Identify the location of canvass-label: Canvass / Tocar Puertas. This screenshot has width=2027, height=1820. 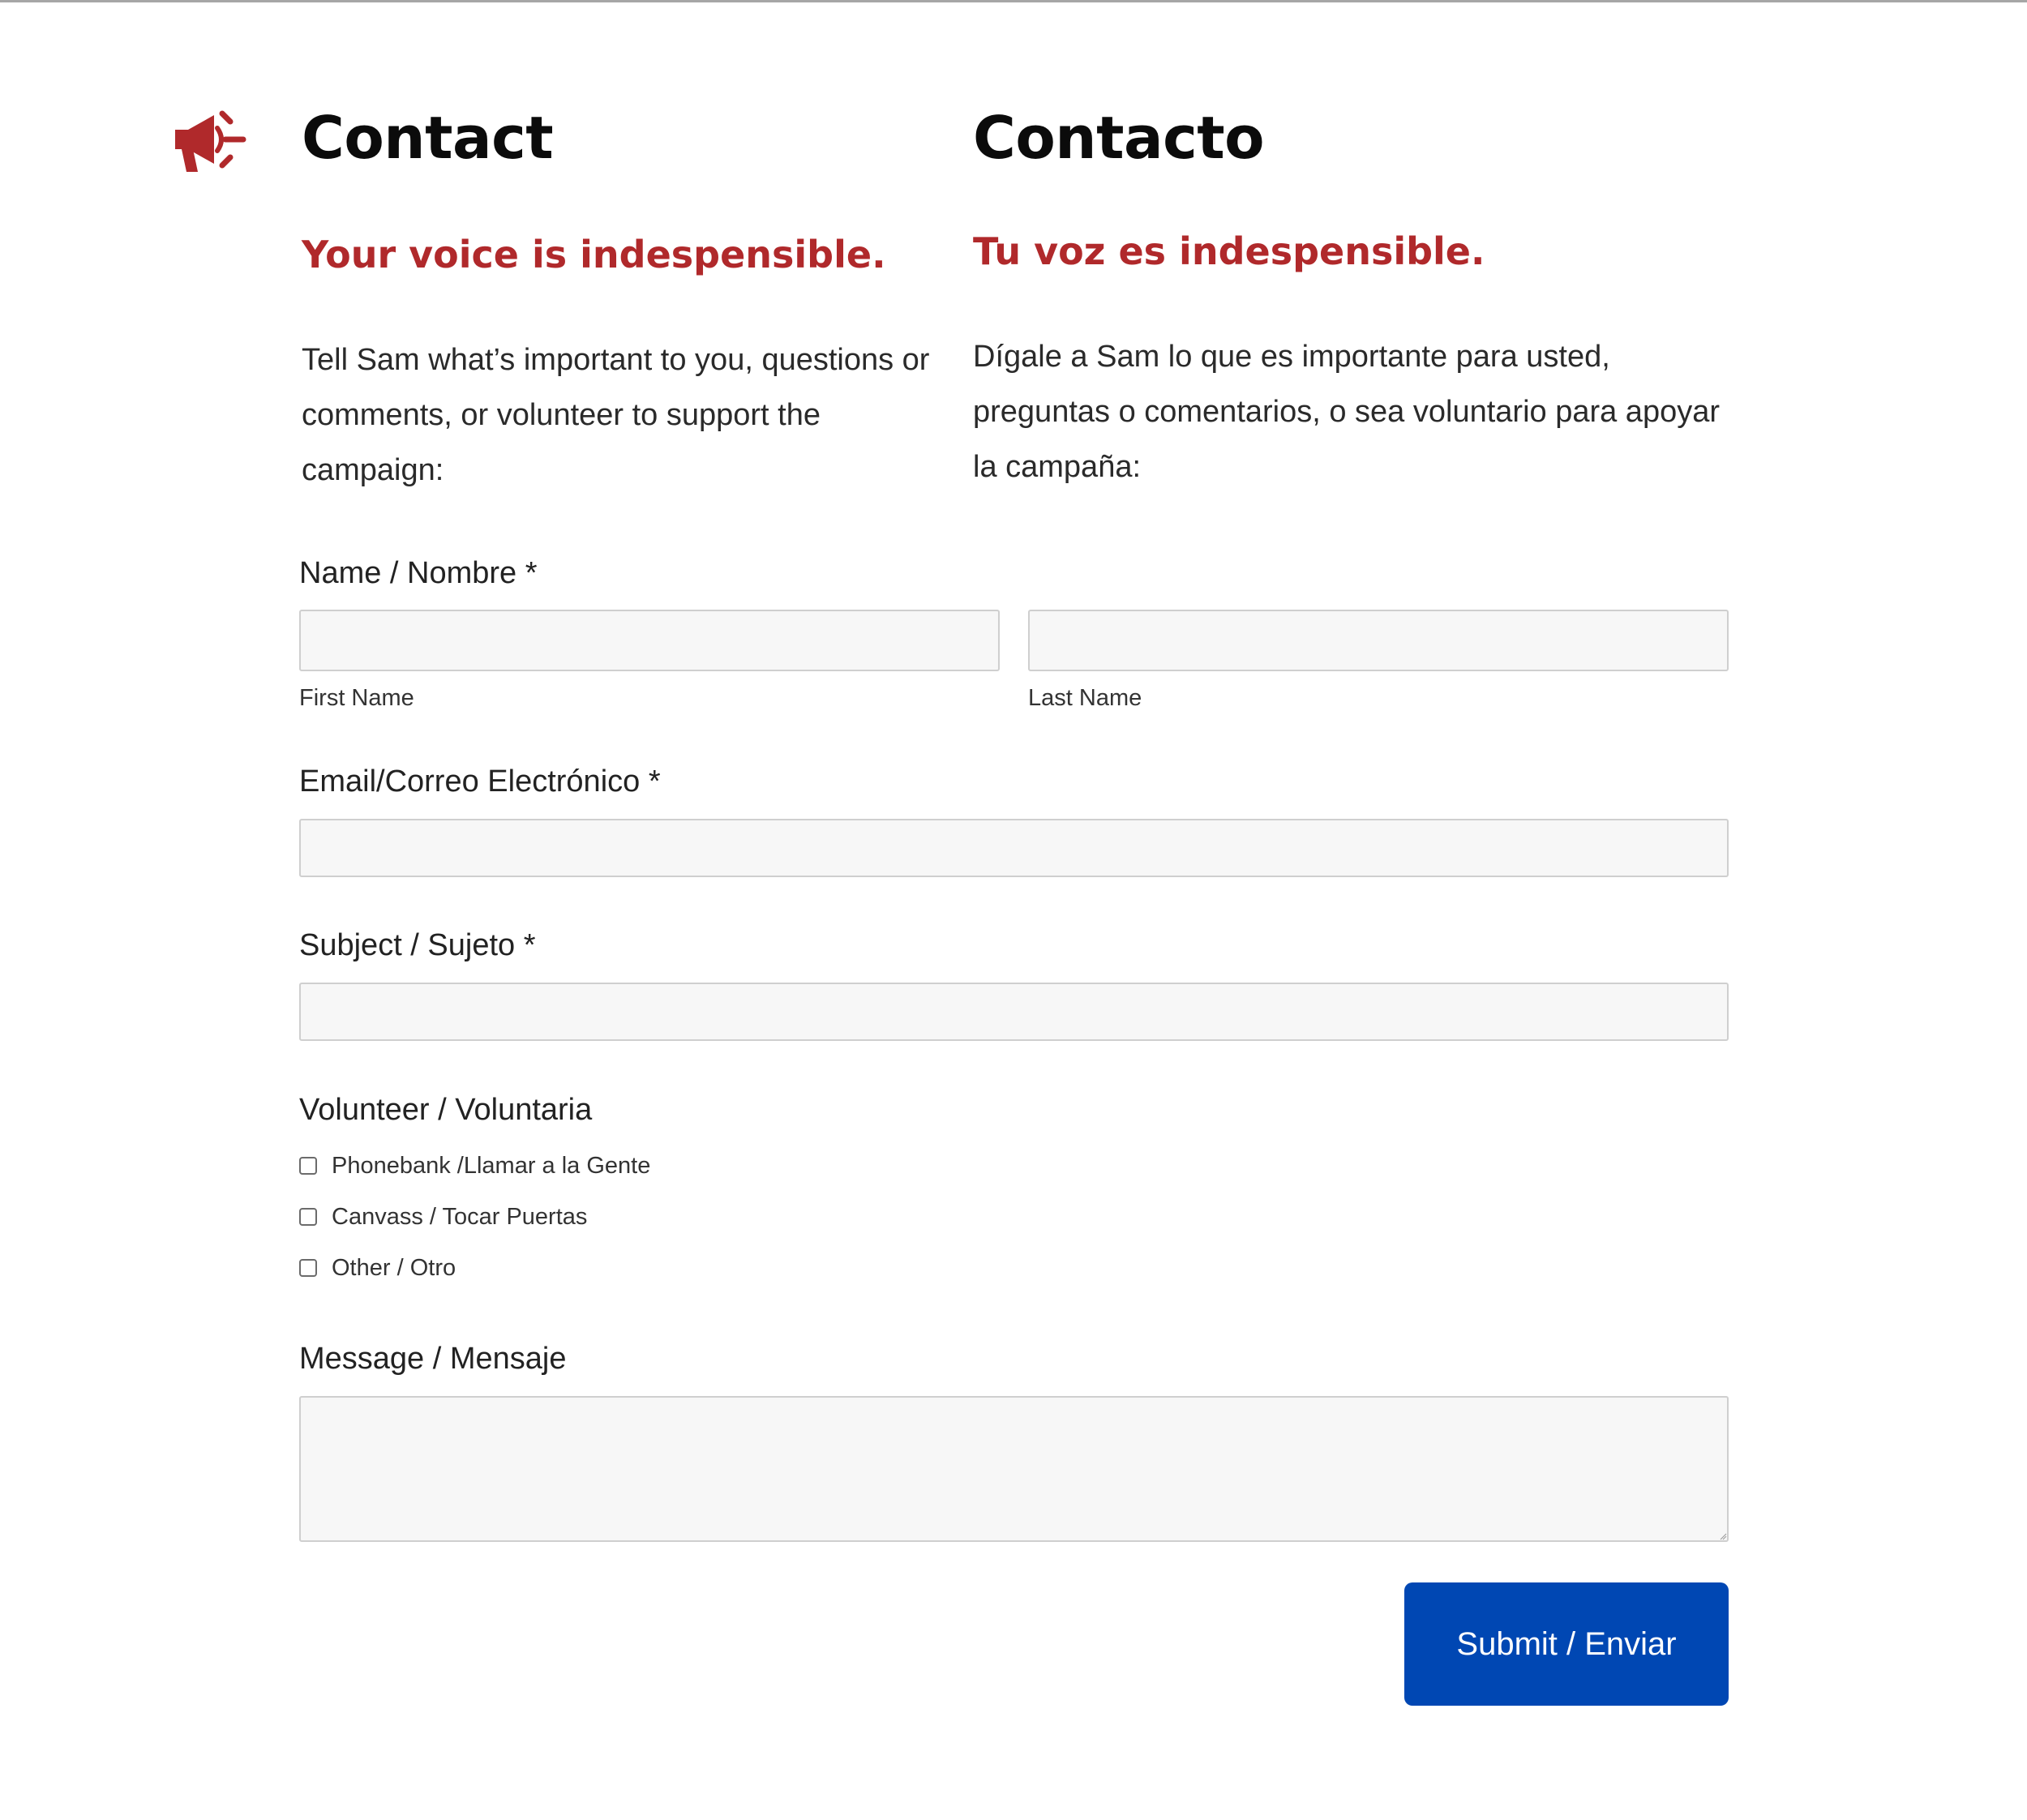
(460, 1216).